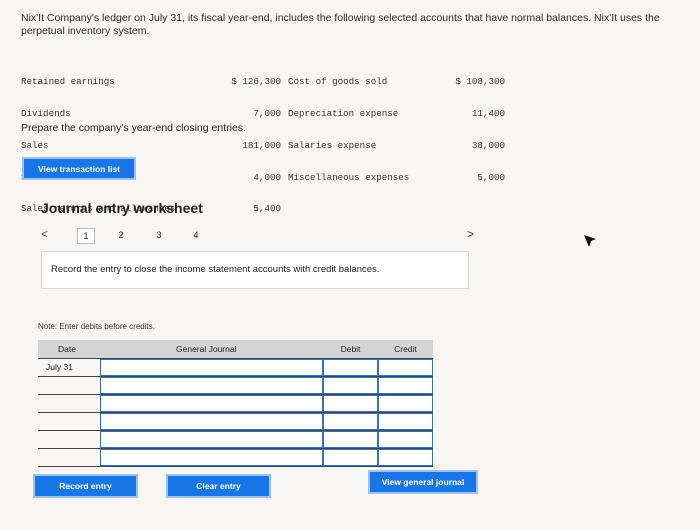 The image size is (700, 530). What do you see at coordinates (491, 177) in the screenshot?
I see `account-value: 5,000` at bounding box center [491, 177].